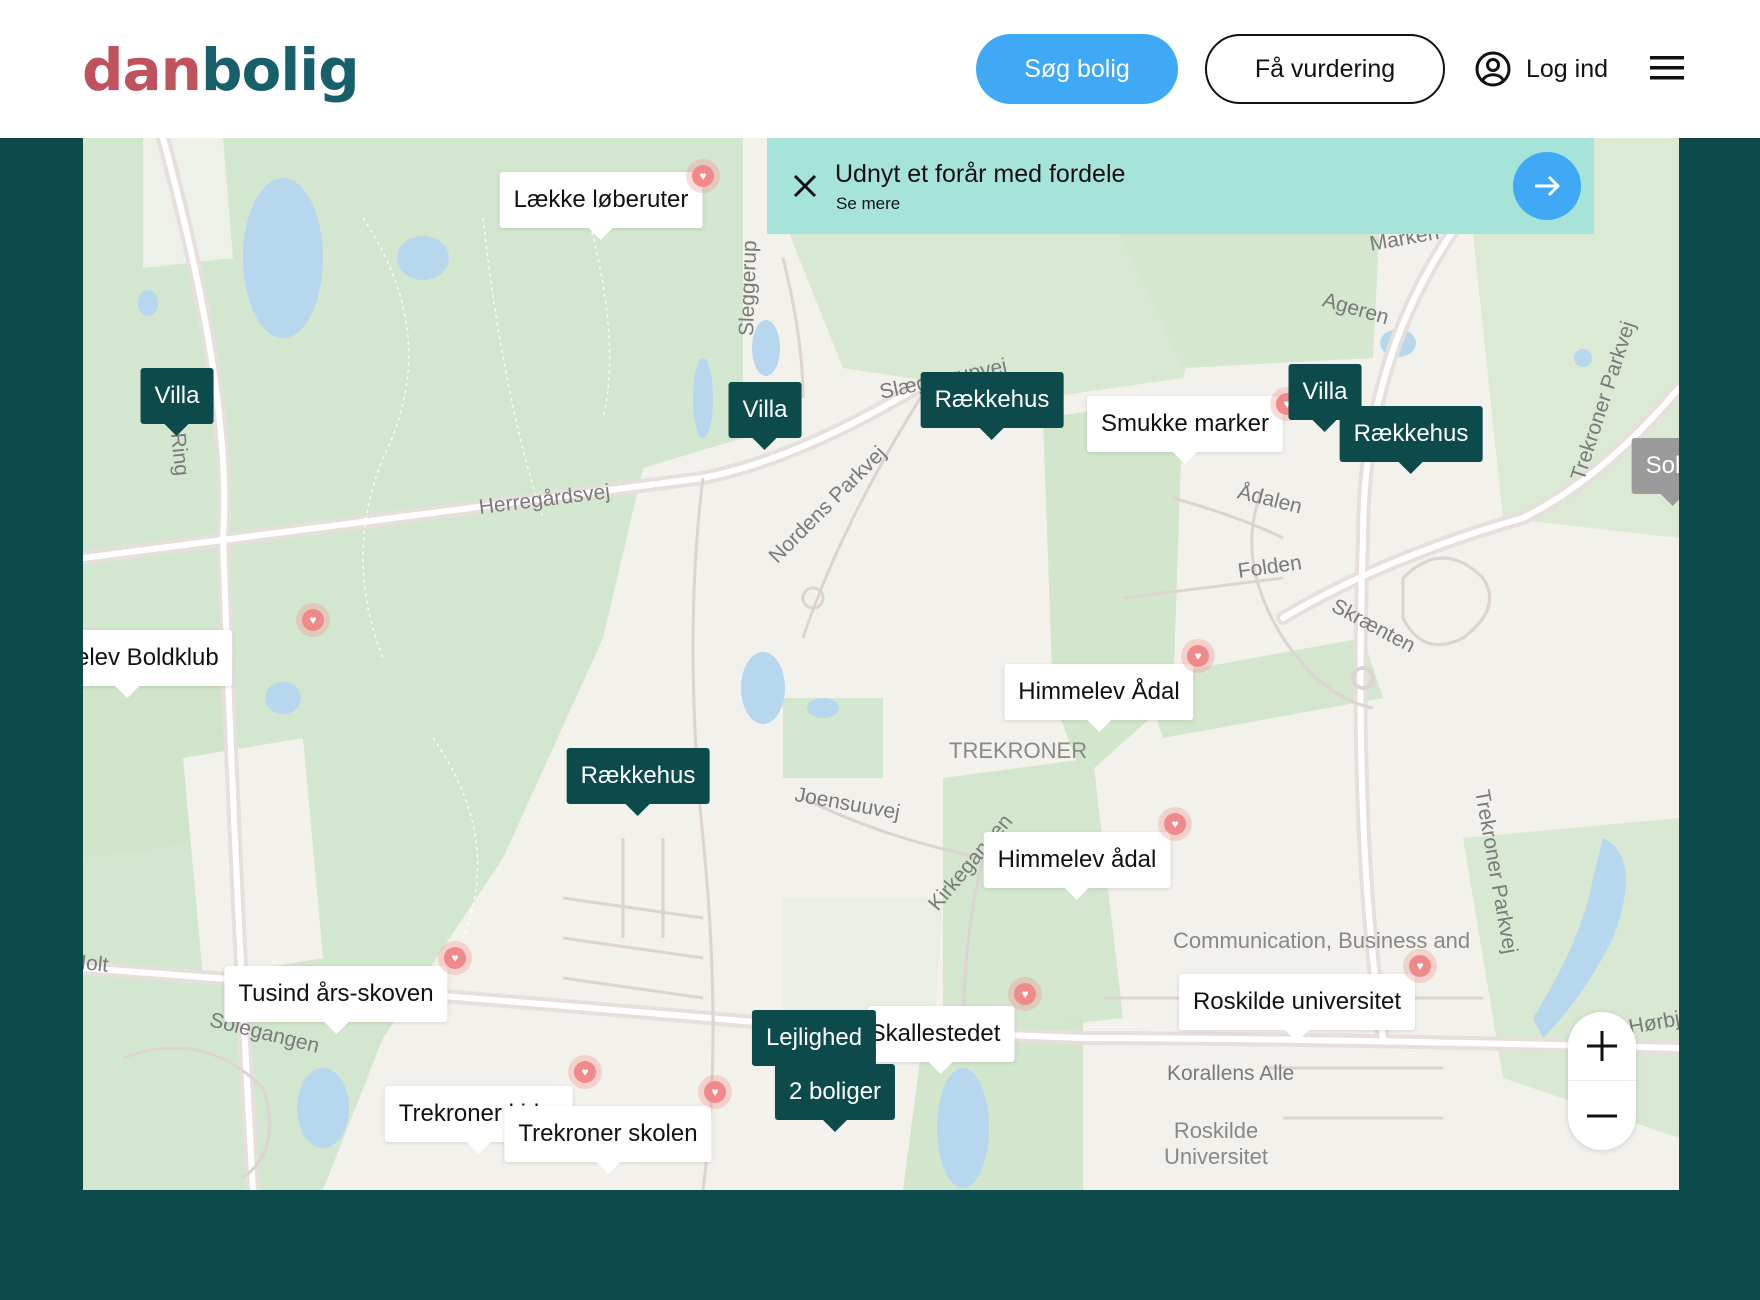 This screenshot has height=1300, width=1760. Describe the element at coordinates (1018, 750) in the screenshot. I see `area-label-trekroner: TREKRONER` at that location.